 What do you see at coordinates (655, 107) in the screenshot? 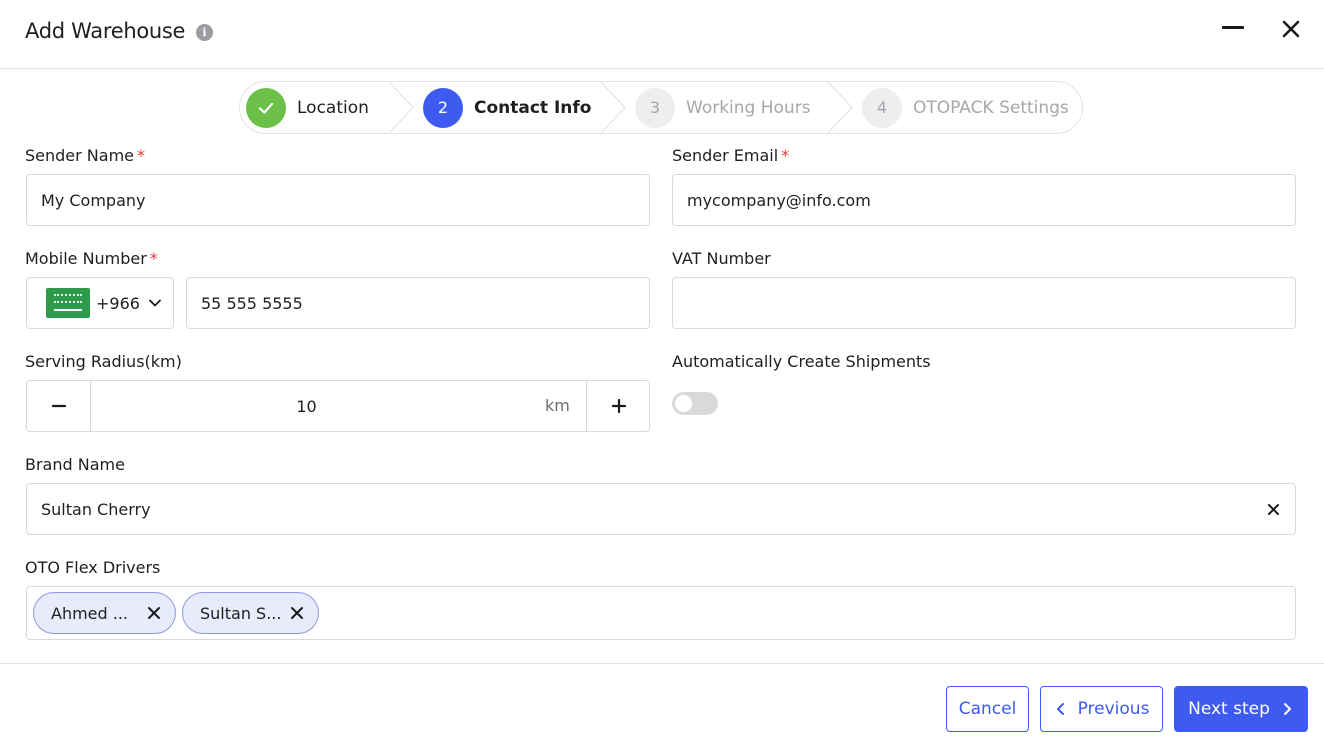
I see `step-number: 3` at bounding box center [655, 107].